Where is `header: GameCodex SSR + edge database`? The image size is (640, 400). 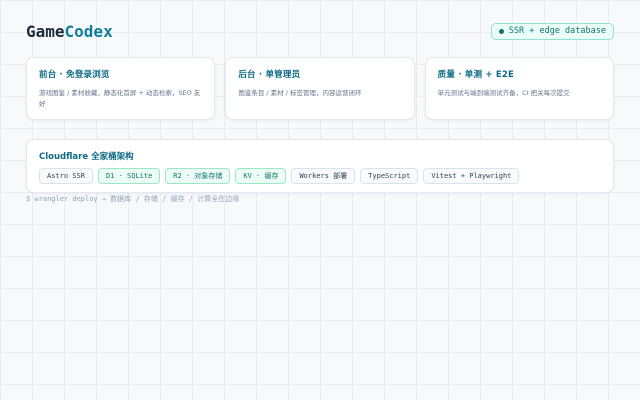
header: GameCodex SSR + edge database is located at coordinates (320, 31).